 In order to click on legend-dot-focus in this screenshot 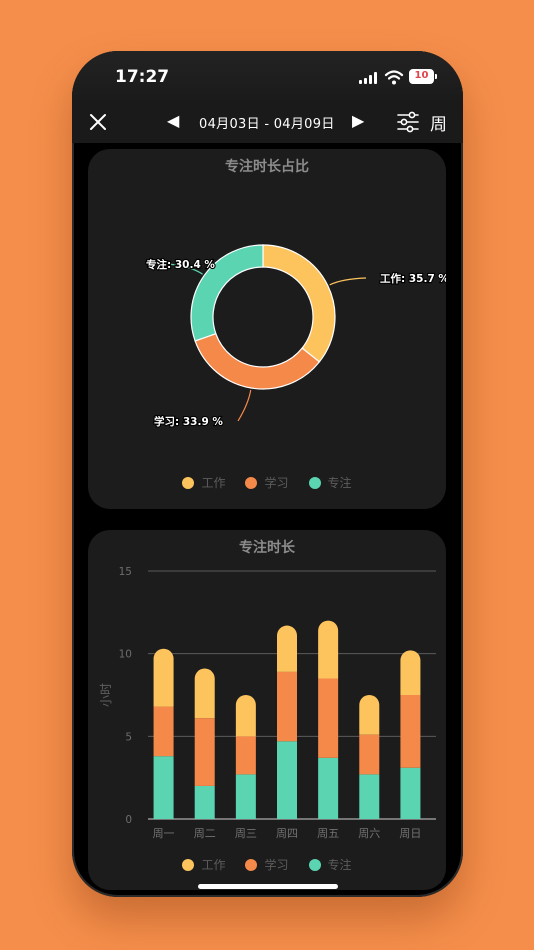, I will do `click(314, 482)`.